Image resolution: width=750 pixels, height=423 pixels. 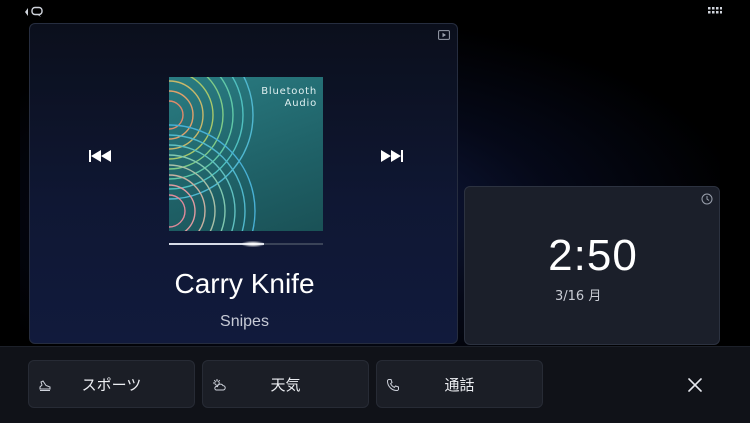 What do you see at coordinates (244, 283) in the screenshot?
I see `track-title: Carry Knife` at bounding box center [244, 283].